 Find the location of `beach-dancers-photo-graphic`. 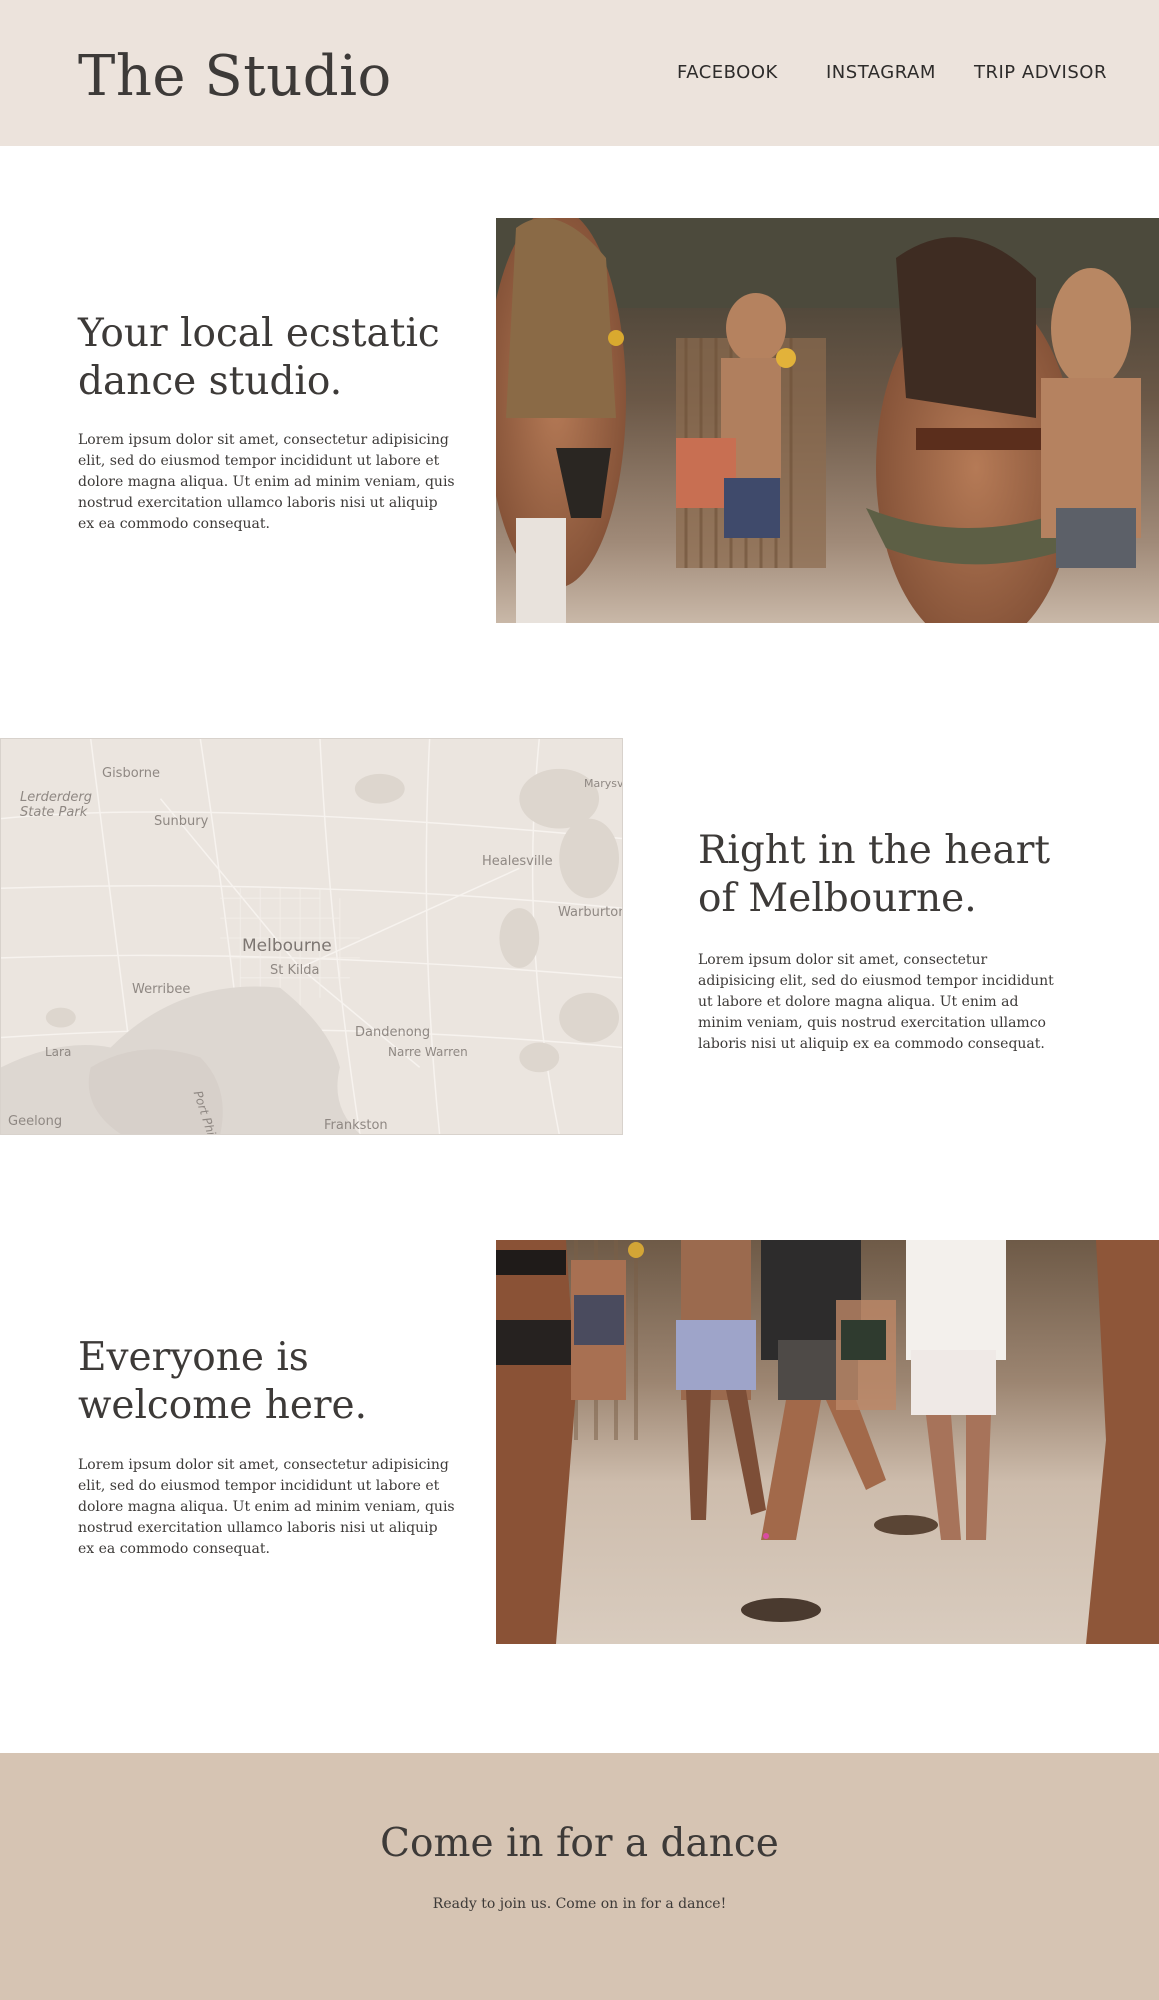

beach-dancers-photo-graphic is located at coordinates (827, 1442).